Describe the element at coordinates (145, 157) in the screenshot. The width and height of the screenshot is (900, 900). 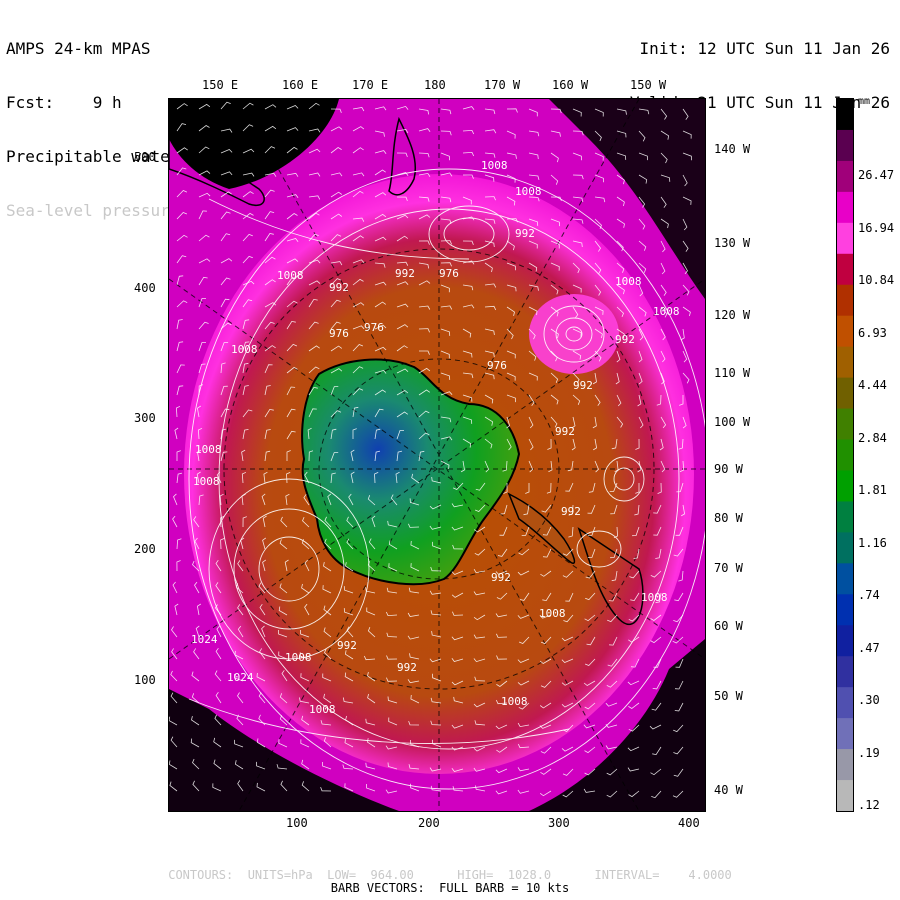
I see `y-tick-label: 500` at that location.